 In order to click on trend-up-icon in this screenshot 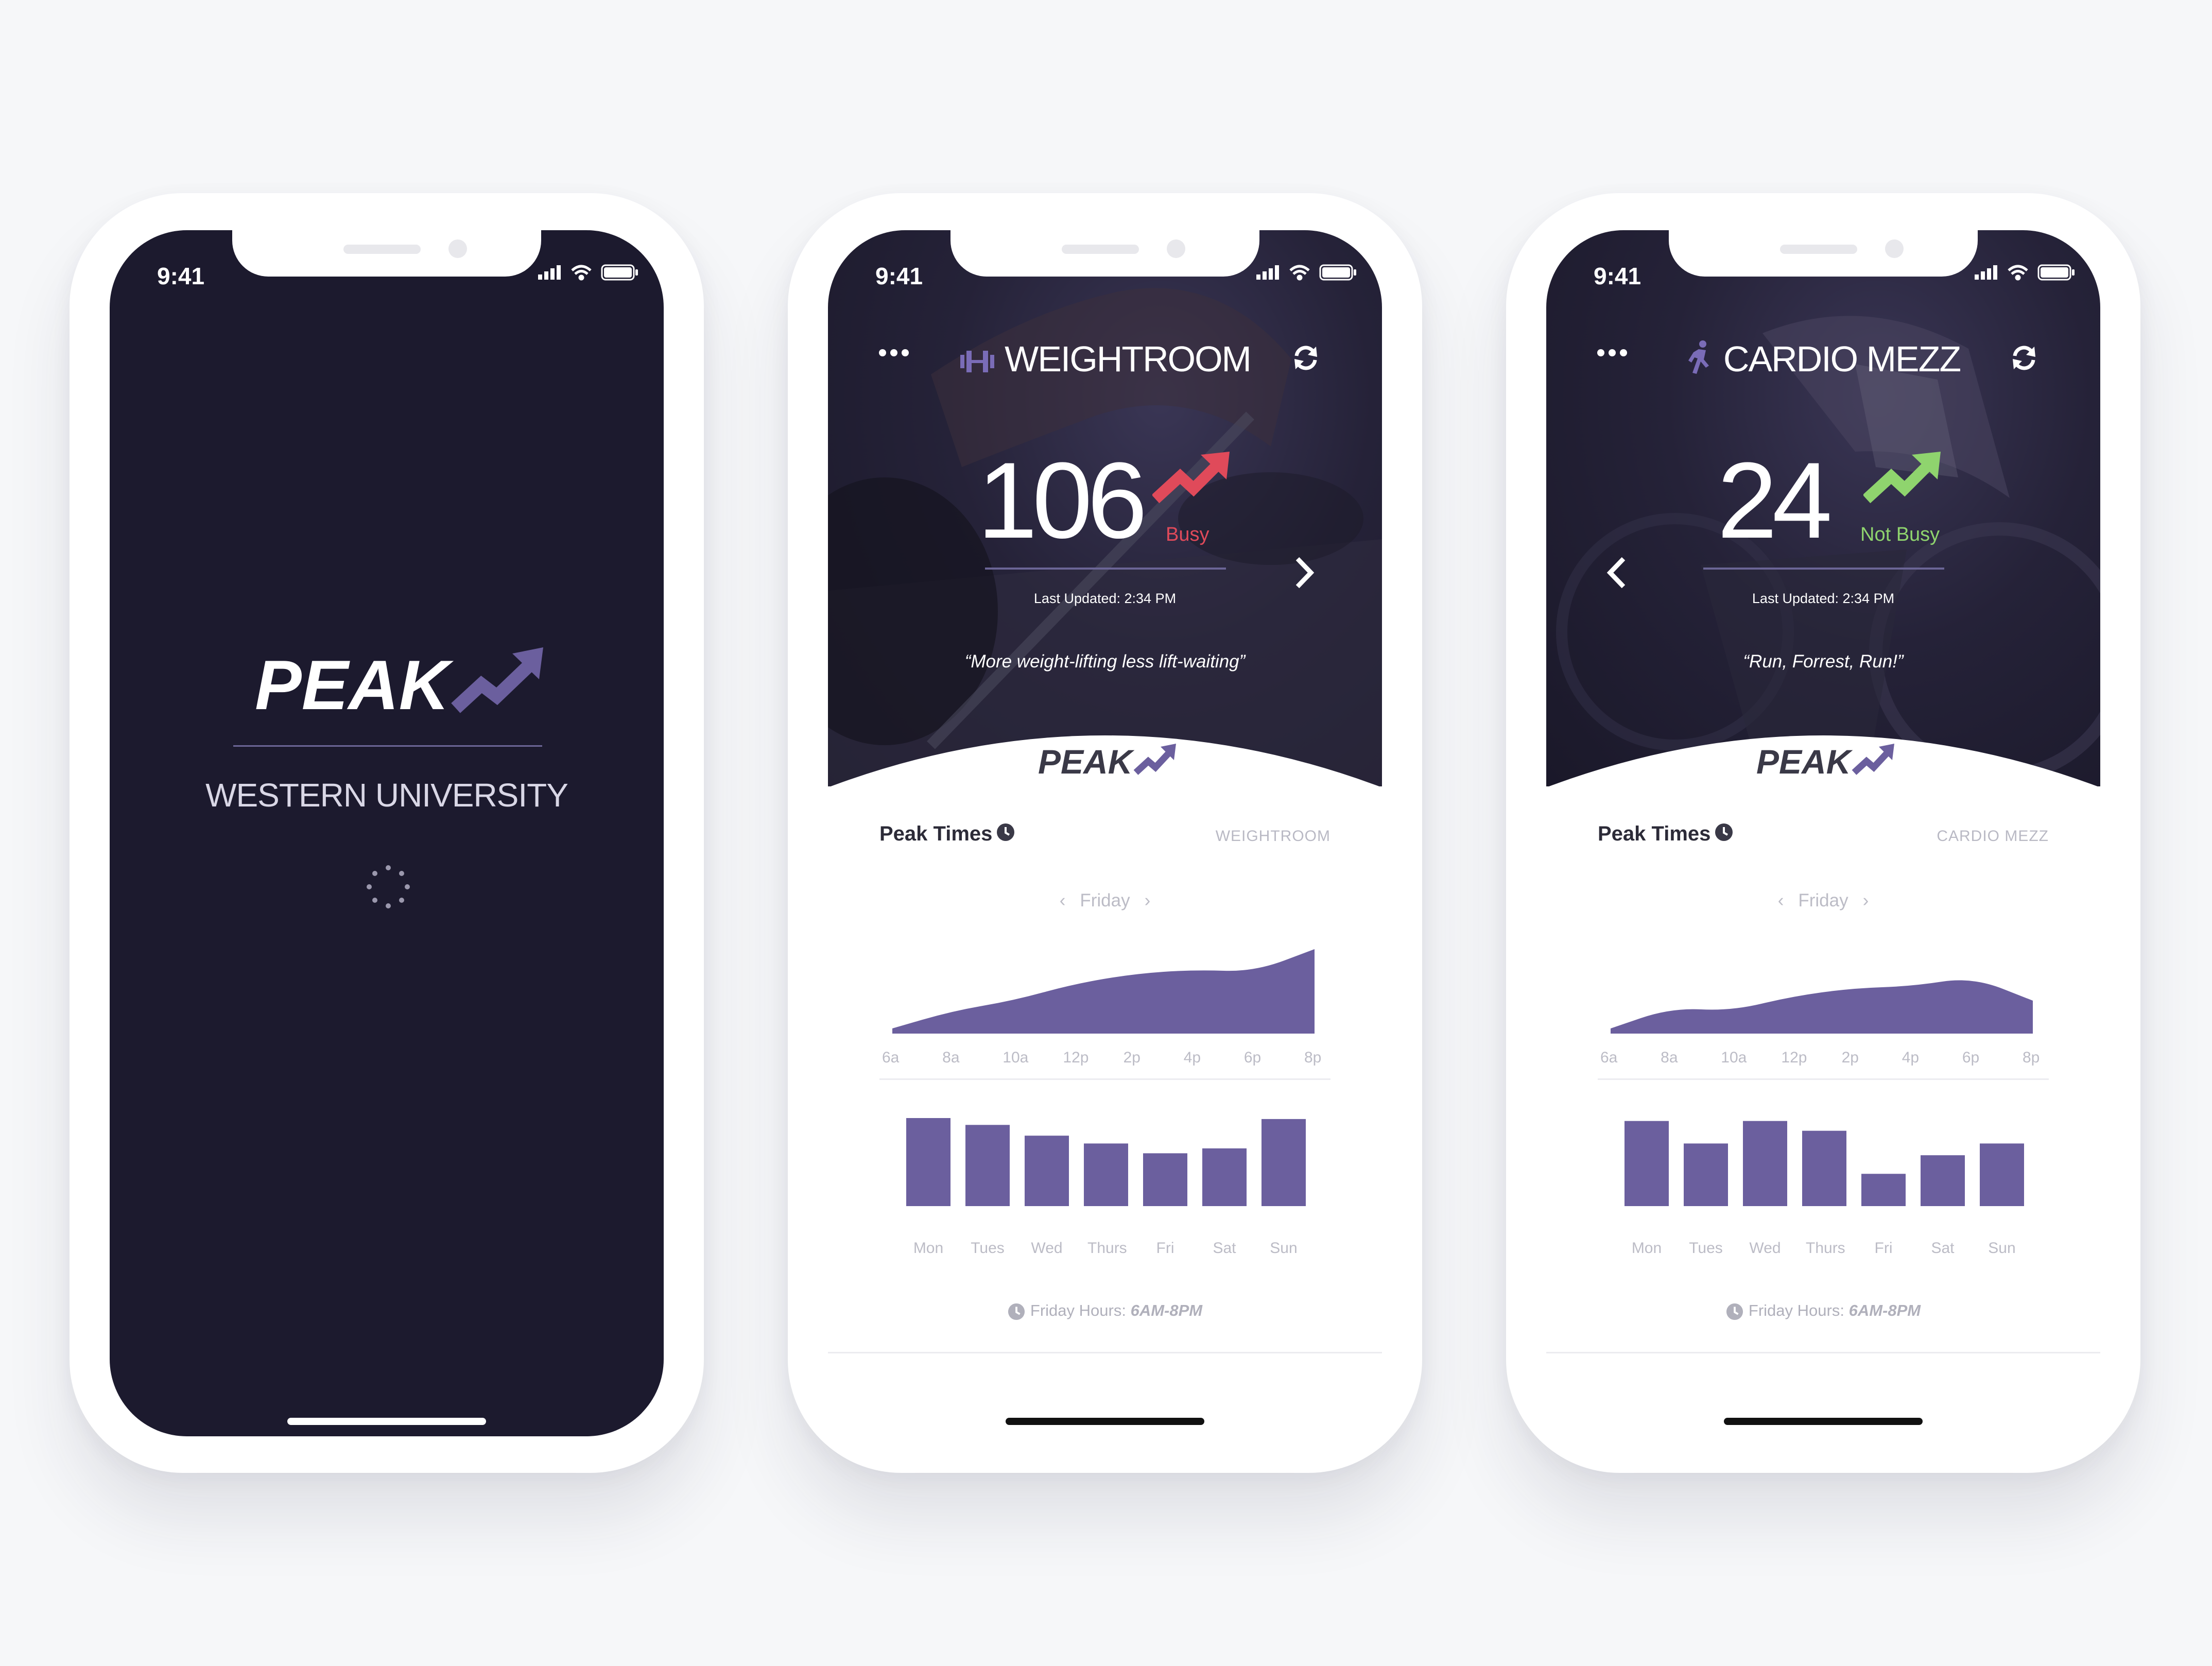, I will do `click(1190, 479)`.